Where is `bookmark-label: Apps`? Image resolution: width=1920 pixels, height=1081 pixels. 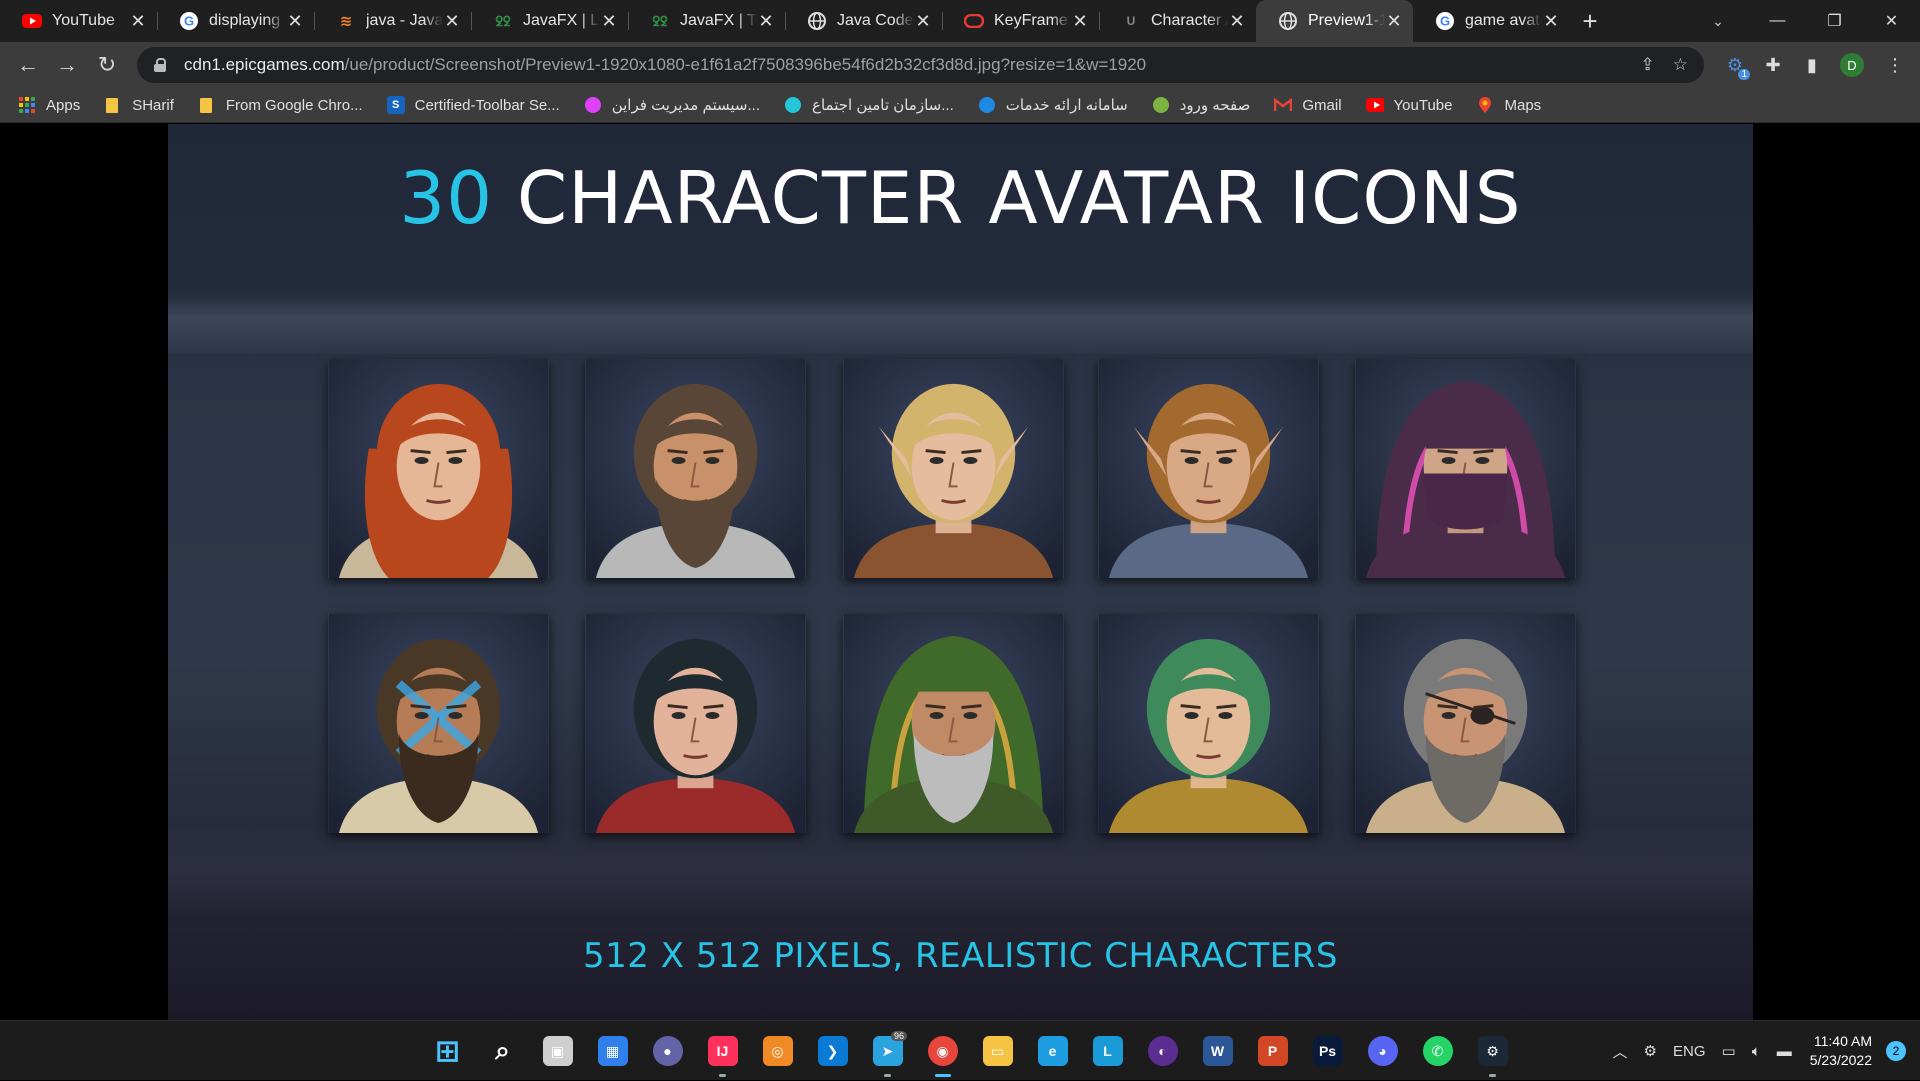
bookmark-label: Apps is located at coordinates (63, 105).